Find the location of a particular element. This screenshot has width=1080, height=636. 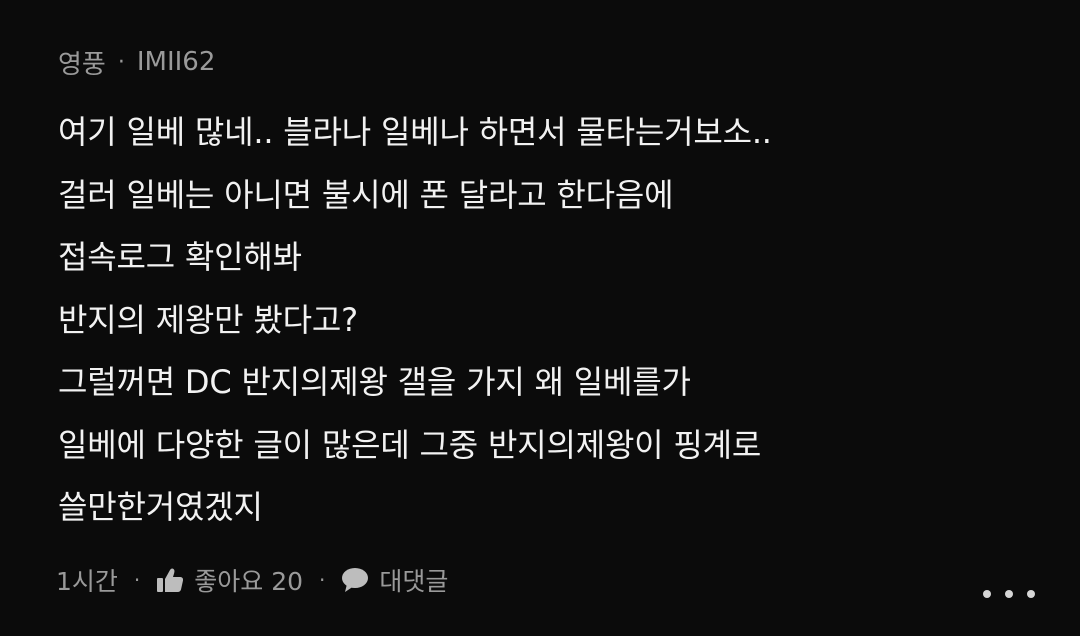

comment-line: 쓸만한거였겠지 is located at coordinates (160, 507).